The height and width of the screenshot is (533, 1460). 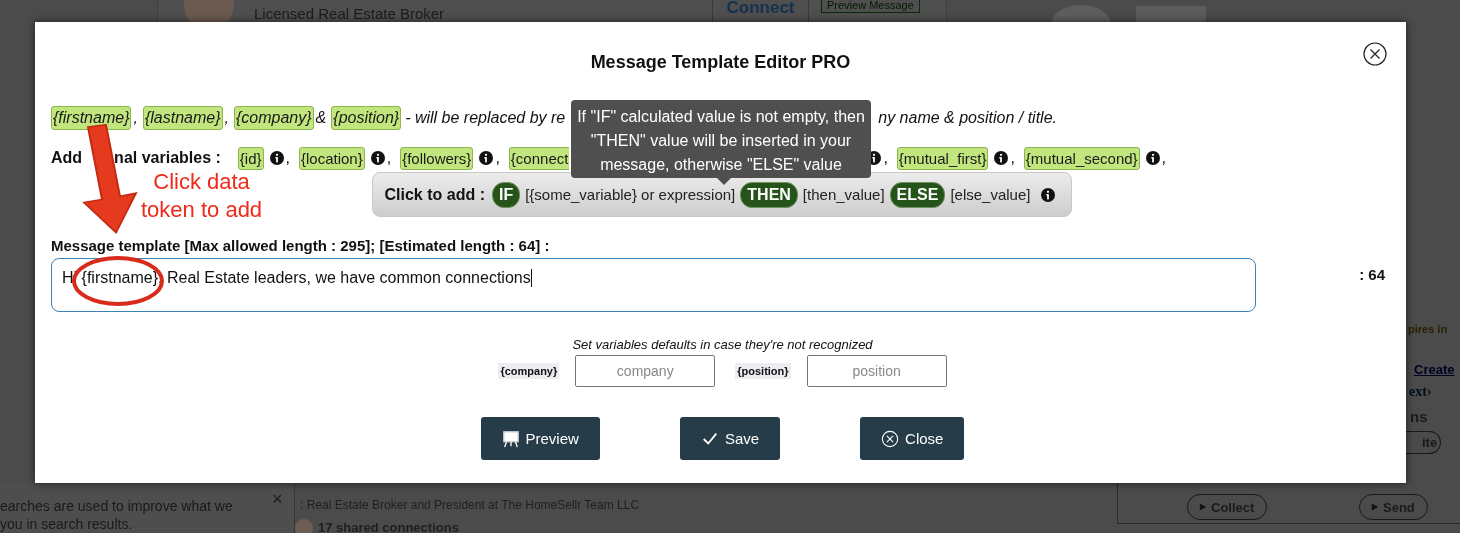 I want to click on variable-token: {firstname}, so click(x=91, y=118).